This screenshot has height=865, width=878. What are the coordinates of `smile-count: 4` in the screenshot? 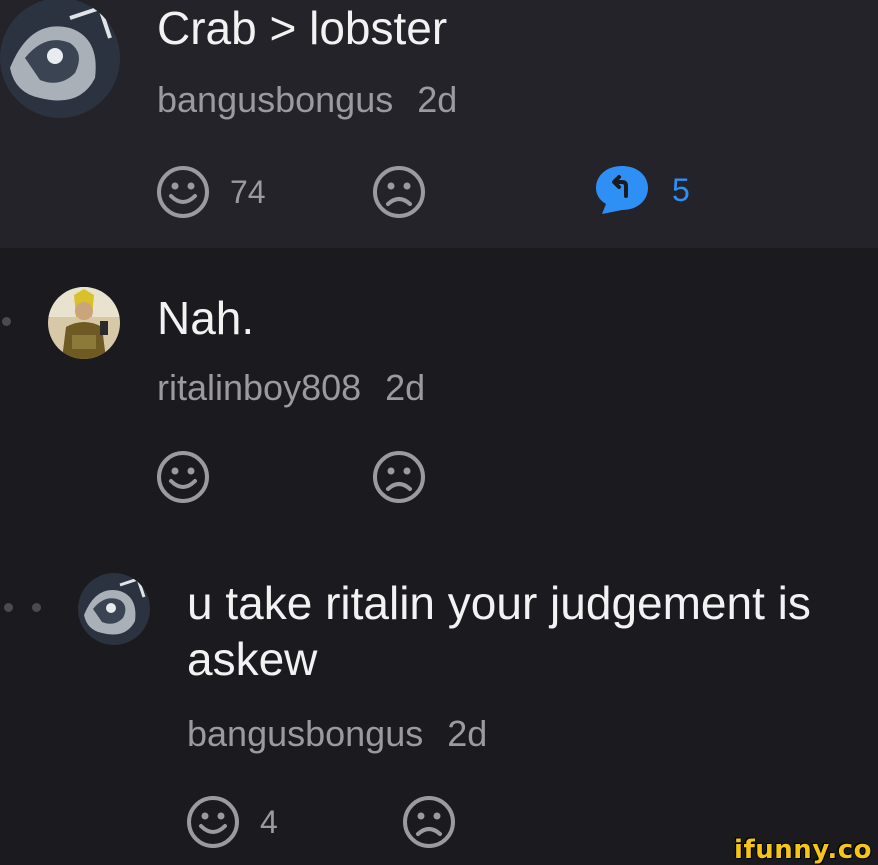 It's located at (269, 821).